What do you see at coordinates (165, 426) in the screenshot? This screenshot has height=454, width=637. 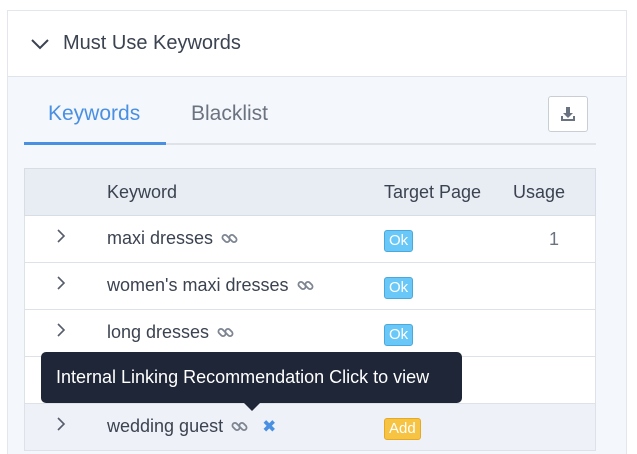 I see `keyword-text: wedding guest` at bounding box center [165, 426].